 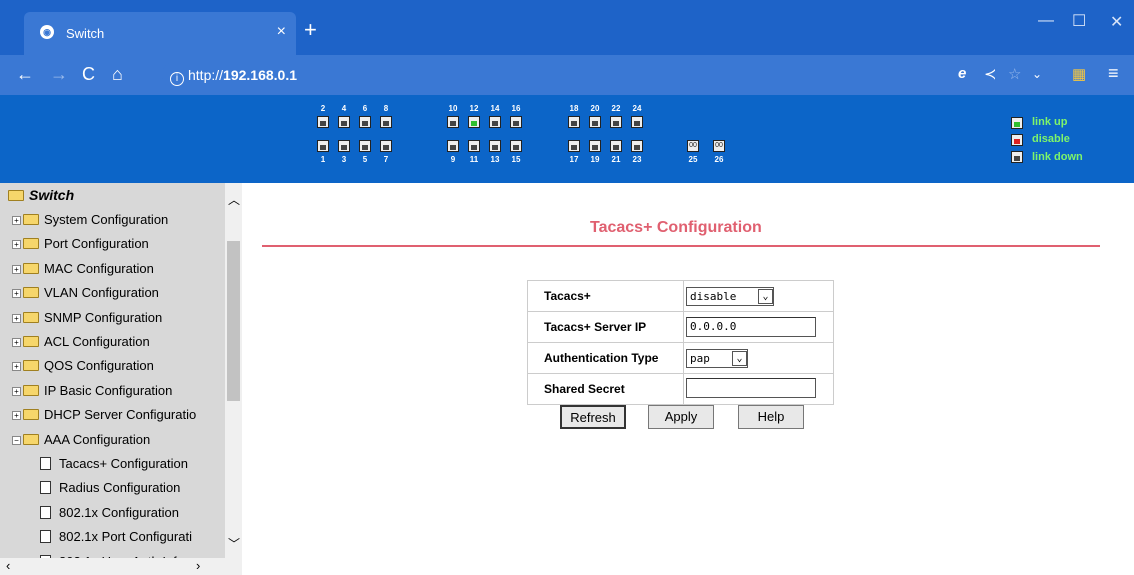 I want to click on url-field: i http://192.168.0.1, so click(x=553, y=75).